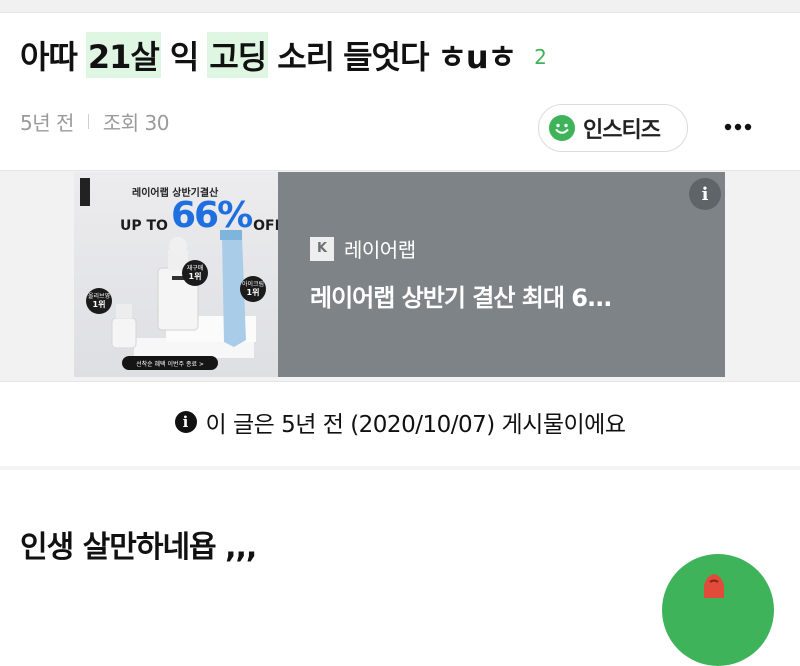 This screenshot has width=800, height=666. Describe the element at coordinates (95, 121) in the screenshot. I see `post-meta: 5년 전 조회 30` at that location.